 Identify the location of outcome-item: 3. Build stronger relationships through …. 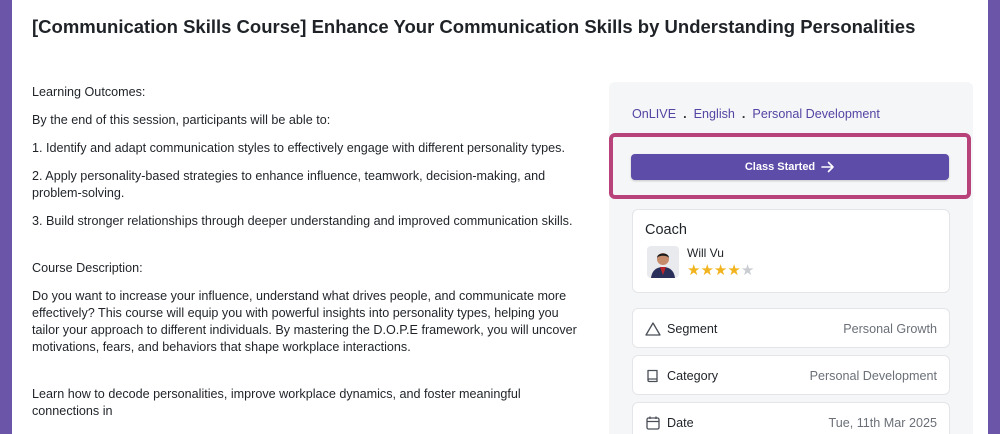
(302, 221).